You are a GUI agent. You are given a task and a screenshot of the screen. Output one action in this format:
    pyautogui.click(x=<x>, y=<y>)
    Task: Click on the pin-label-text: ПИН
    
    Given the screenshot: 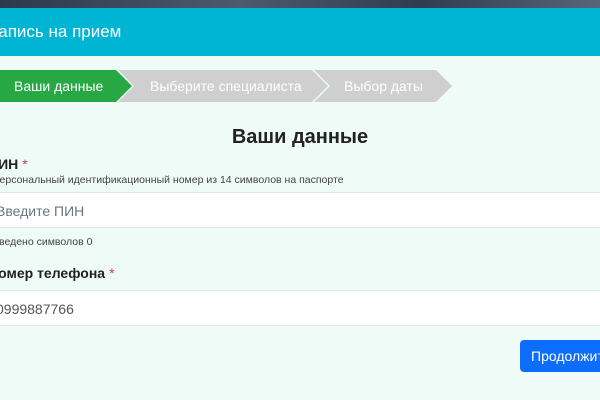 What is the action you would take?
    pyautogui.click(x=9, y=164)
    